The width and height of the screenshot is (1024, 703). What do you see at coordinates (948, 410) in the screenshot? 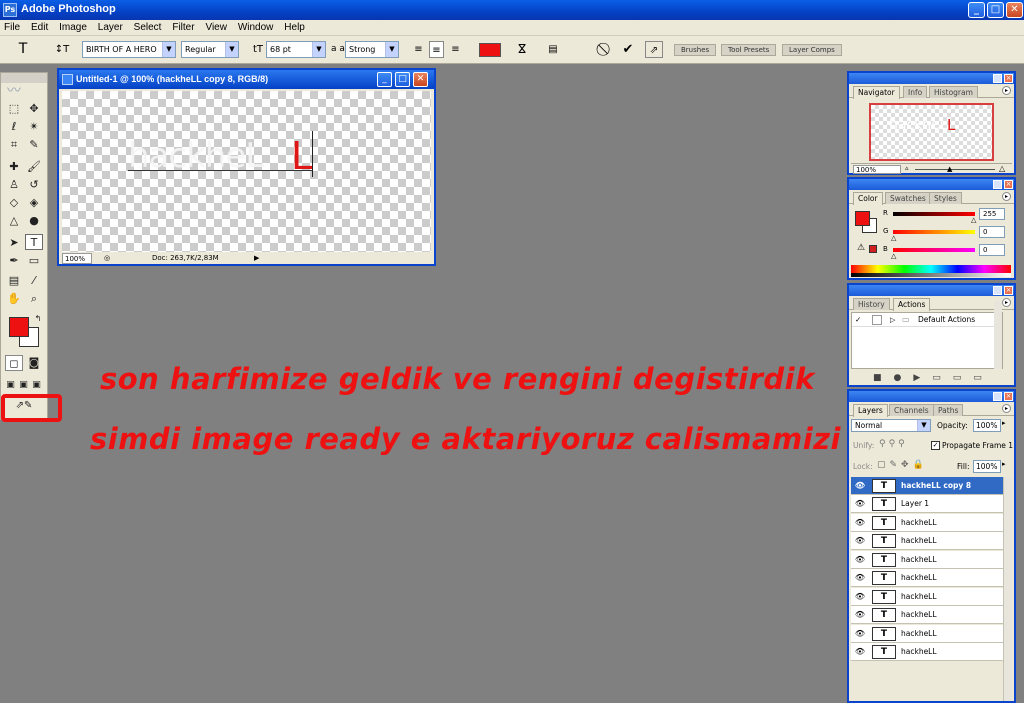
I see `tab-paths: Paths` at bounding box center [948, 410].